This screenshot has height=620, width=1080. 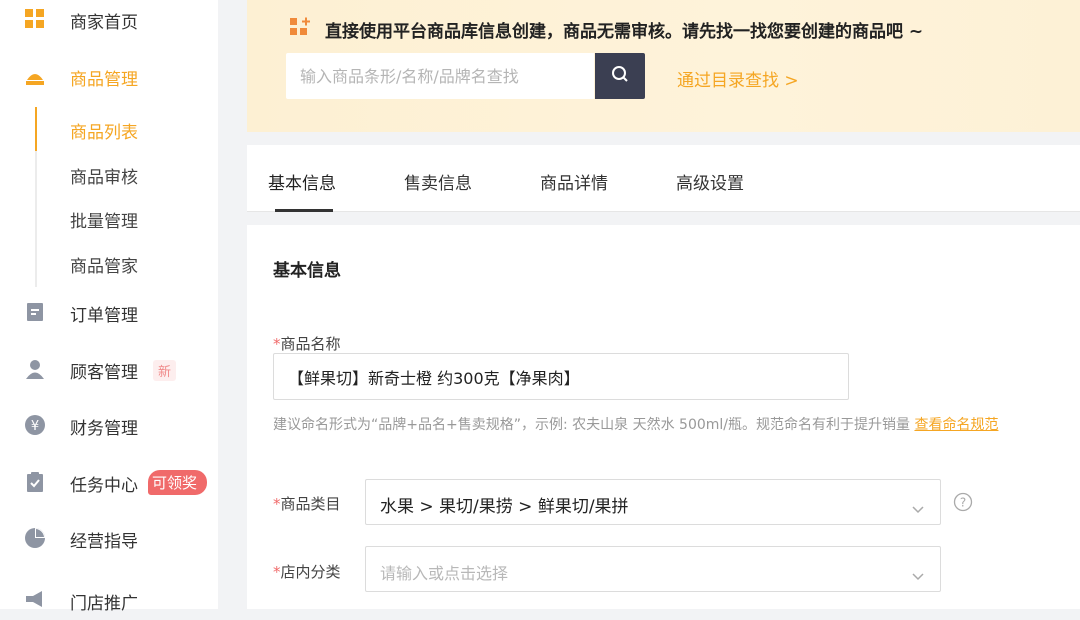 What do you see at coordinates (35, 599) in the screenshot?
I see `megaphone-icon` at bounding box center [35, 599].